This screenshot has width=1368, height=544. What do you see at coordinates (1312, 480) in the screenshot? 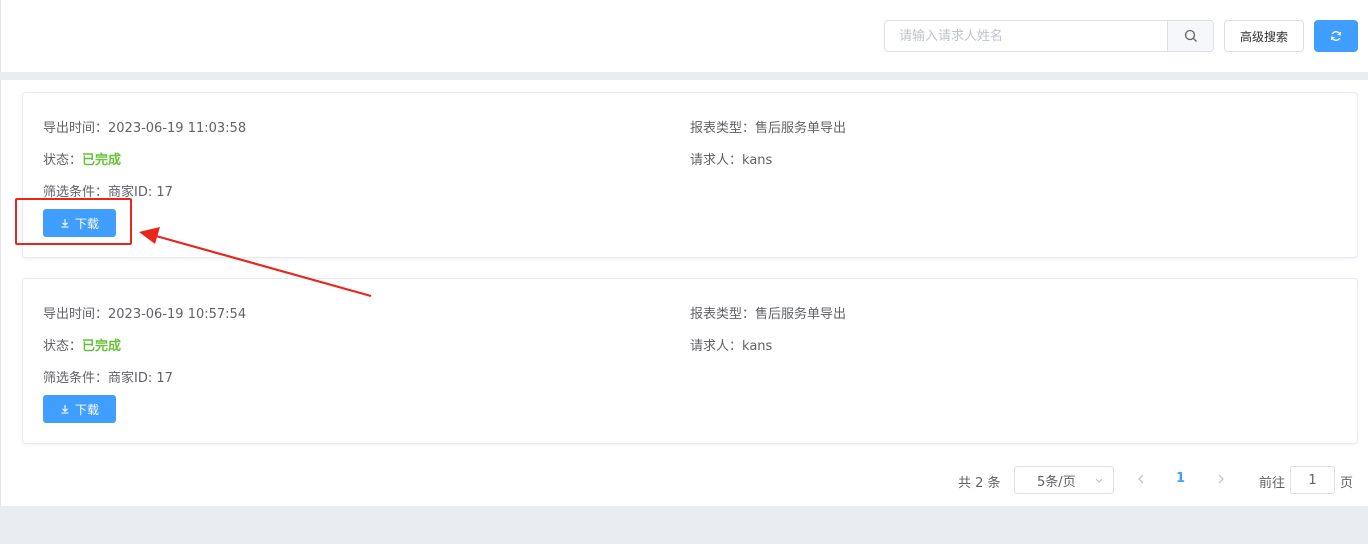
I see `page-jump-input: 1` at bounding box center [1312, 480].